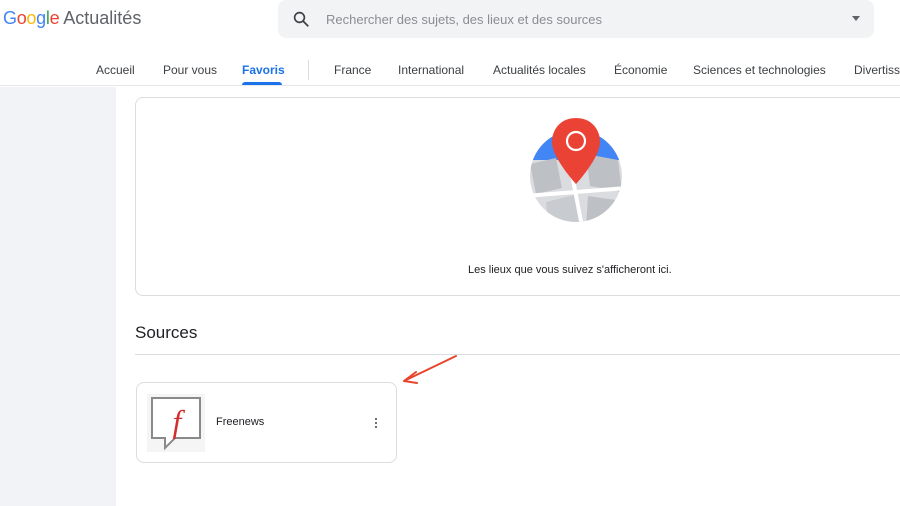 The width and height of the screenshot is (900, 506). I want to click on search-input, so click(576, 19).